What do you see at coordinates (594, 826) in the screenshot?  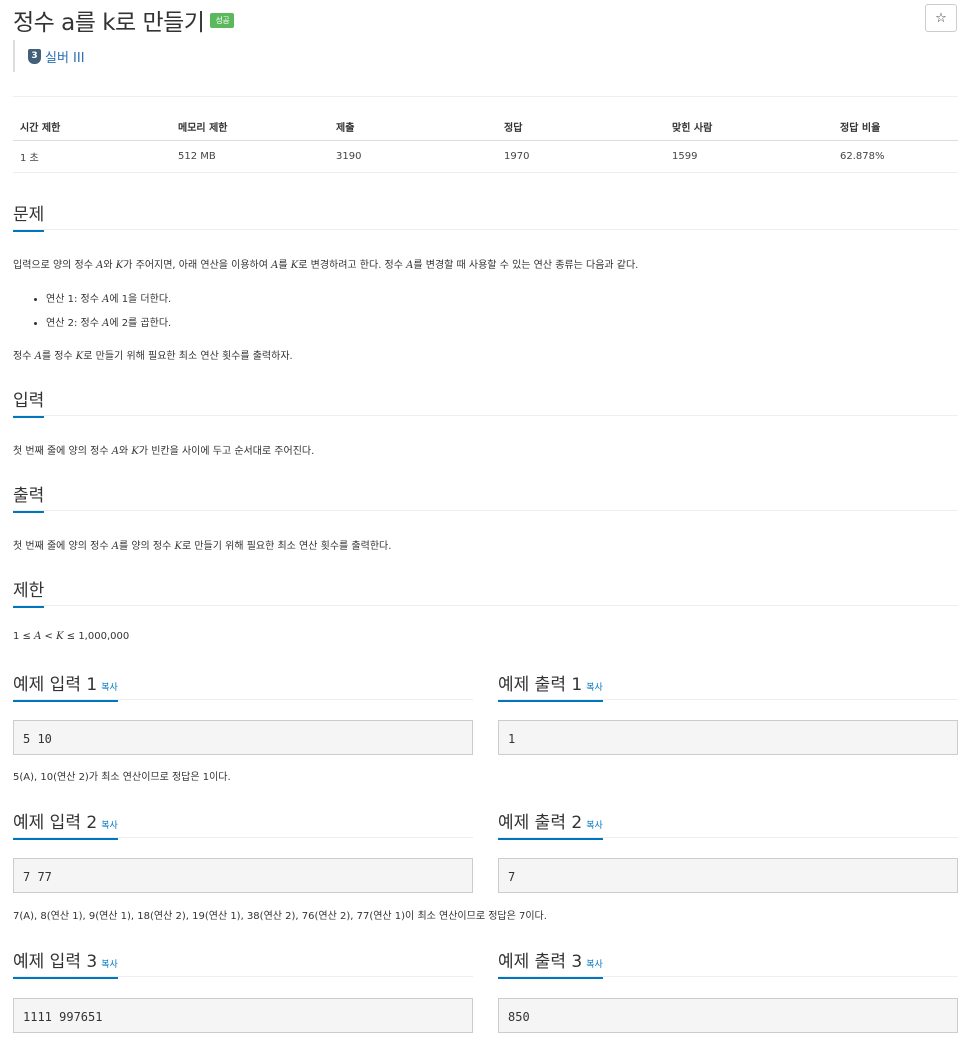 I see `copy-sample-output-2-button: 복사` at bounding box center [594, 826].